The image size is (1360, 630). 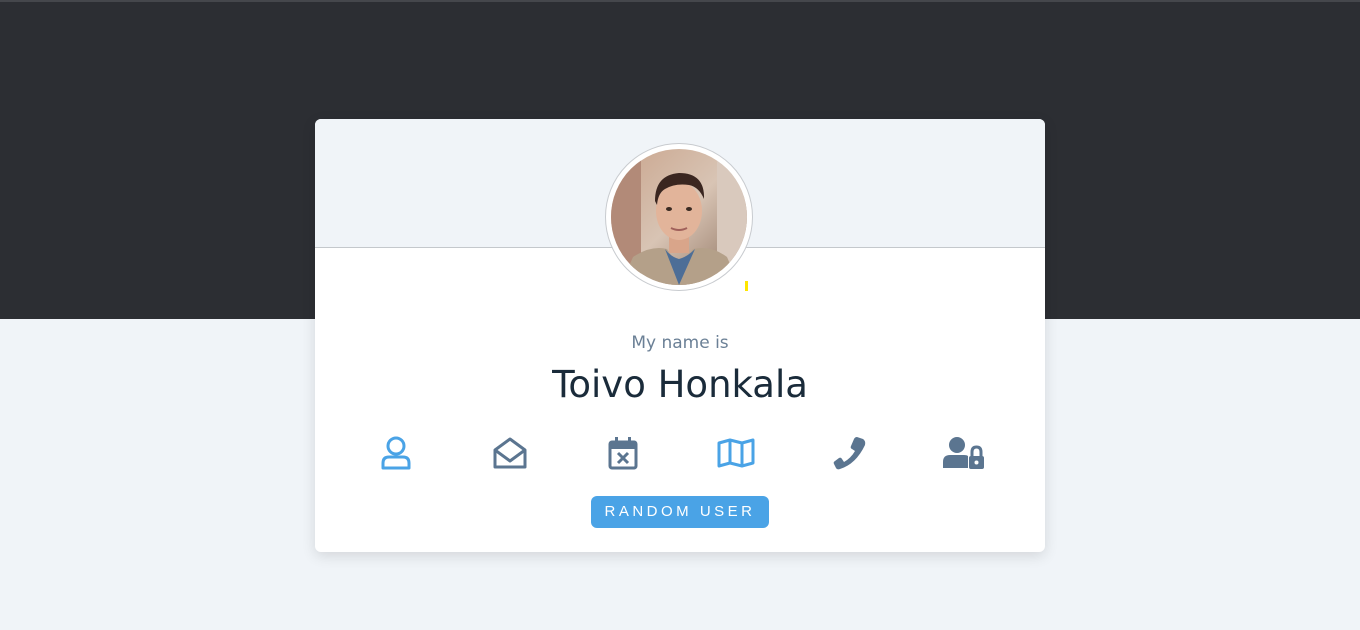 I want to click on map-icon, so click(x=736, y=453).